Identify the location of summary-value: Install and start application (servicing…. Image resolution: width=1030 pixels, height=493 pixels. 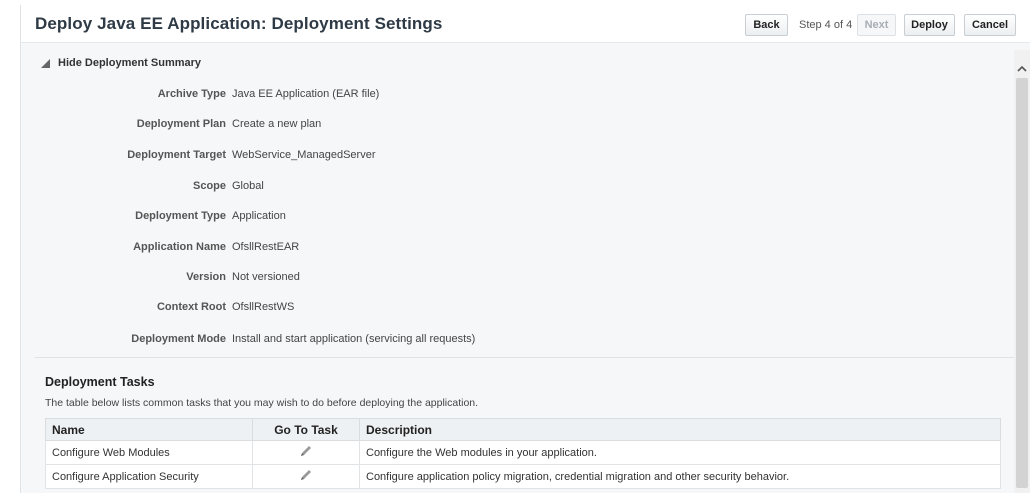
(354, 339).